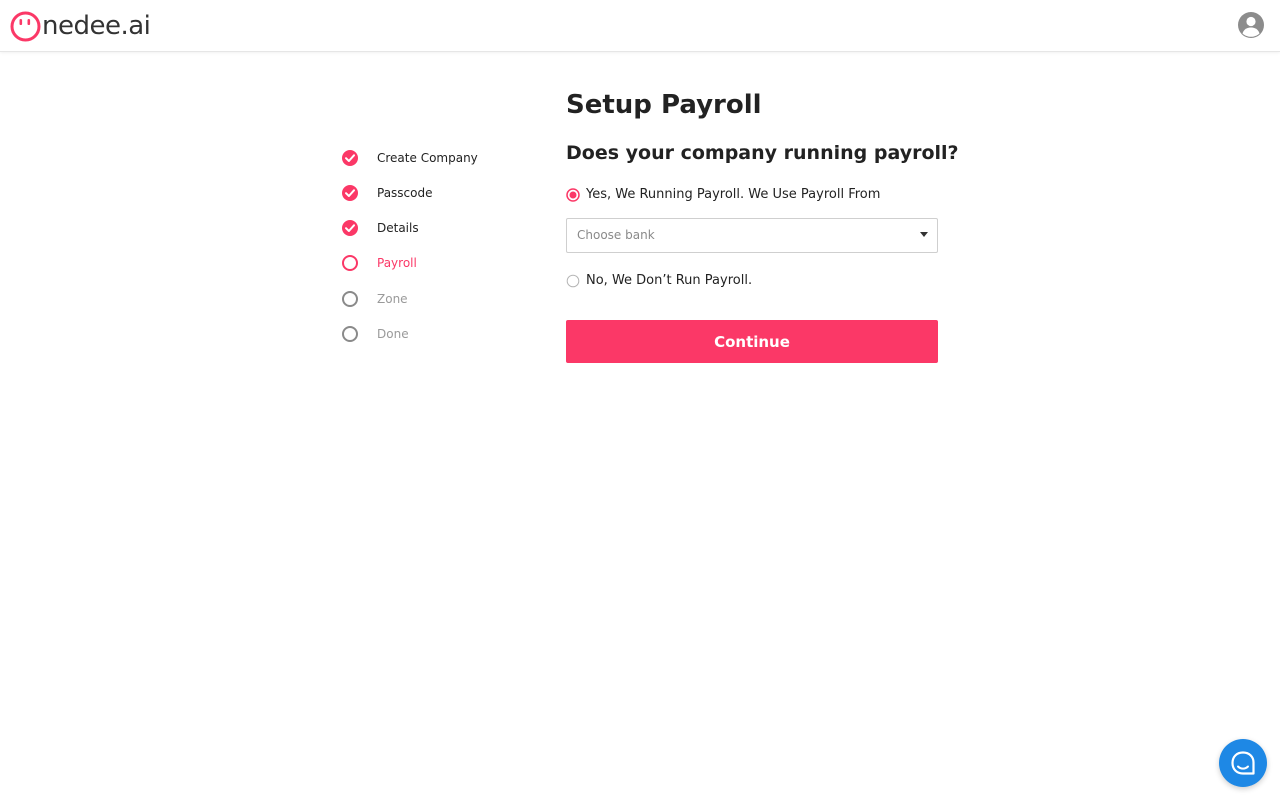  Describe the element at coordinates (573, 195) in the screenshot. I see `radio-checked-icon` at that location.